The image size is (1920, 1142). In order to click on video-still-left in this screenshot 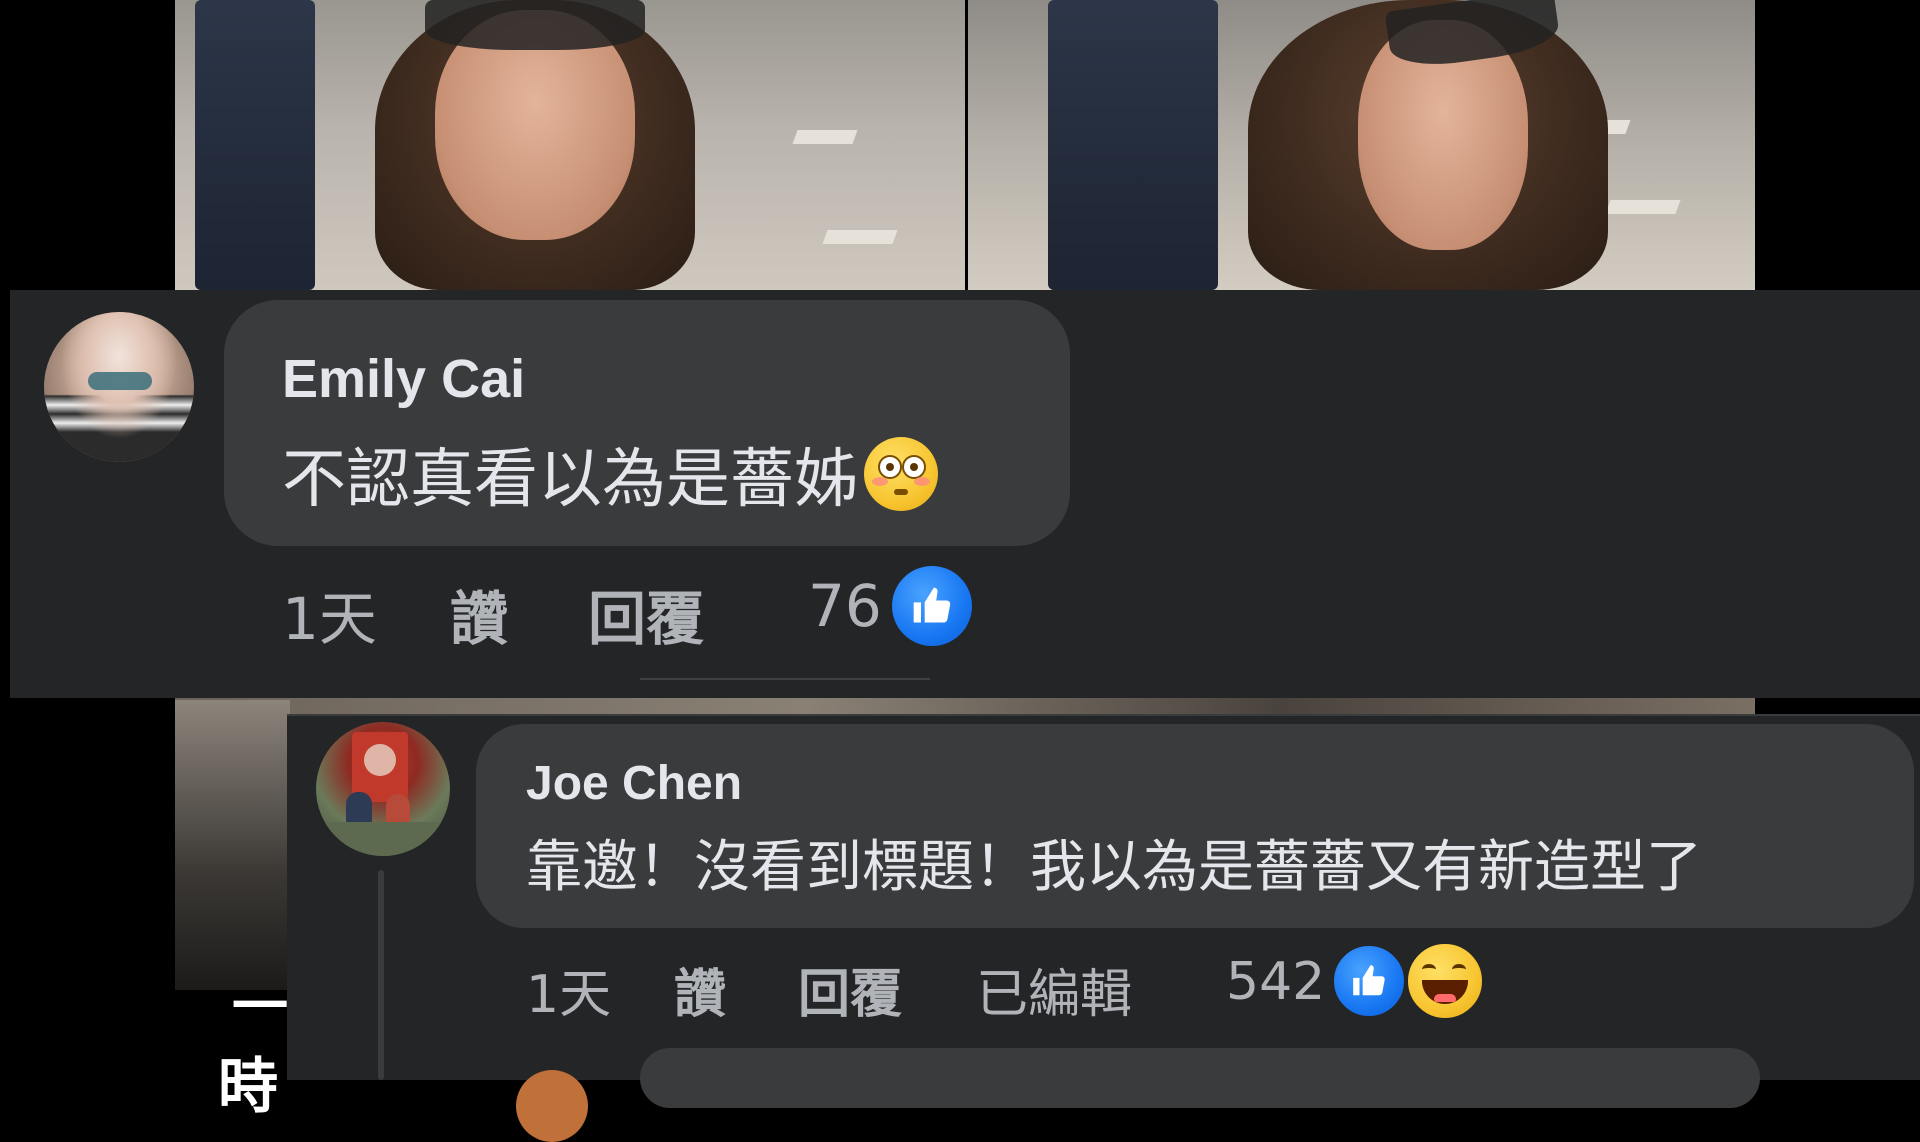, I will do `click(570, 145)`.